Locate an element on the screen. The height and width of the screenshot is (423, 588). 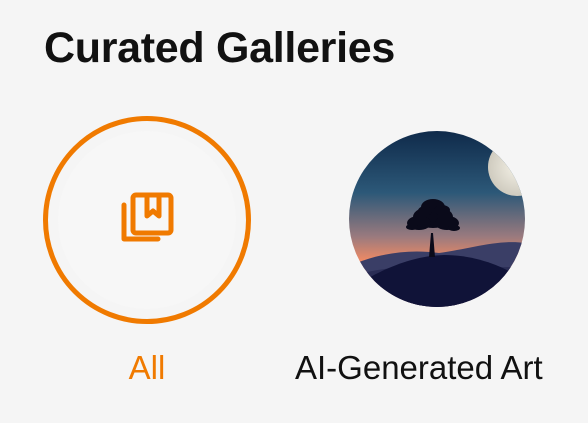
section-title: Curated Galleries is located at coordinates (219, 48).